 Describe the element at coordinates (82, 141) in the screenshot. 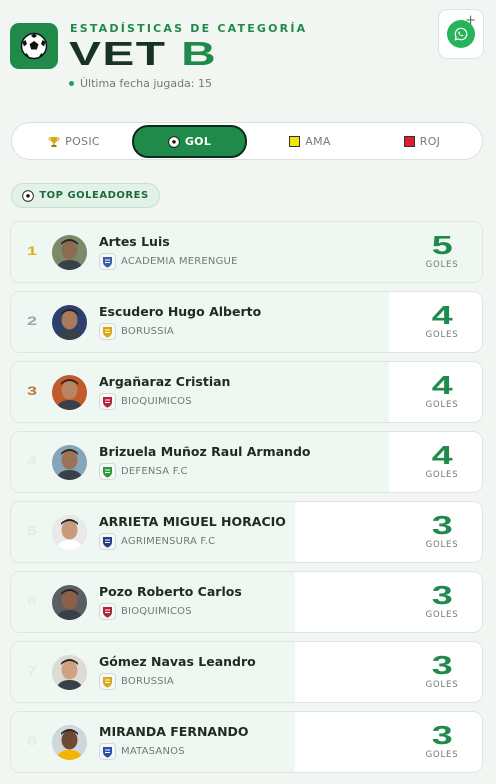

I see `tab-label: POSIC` at that location.